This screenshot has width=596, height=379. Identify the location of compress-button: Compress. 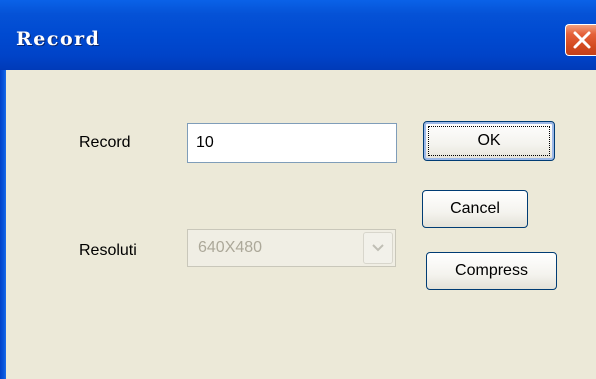
(491, 271).